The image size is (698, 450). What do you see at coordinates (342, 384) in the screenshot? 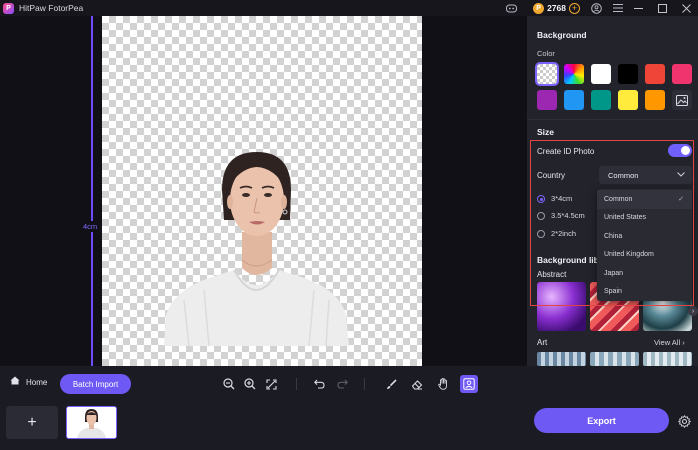
I see `redo-icon` at bounding box center [342, 384].